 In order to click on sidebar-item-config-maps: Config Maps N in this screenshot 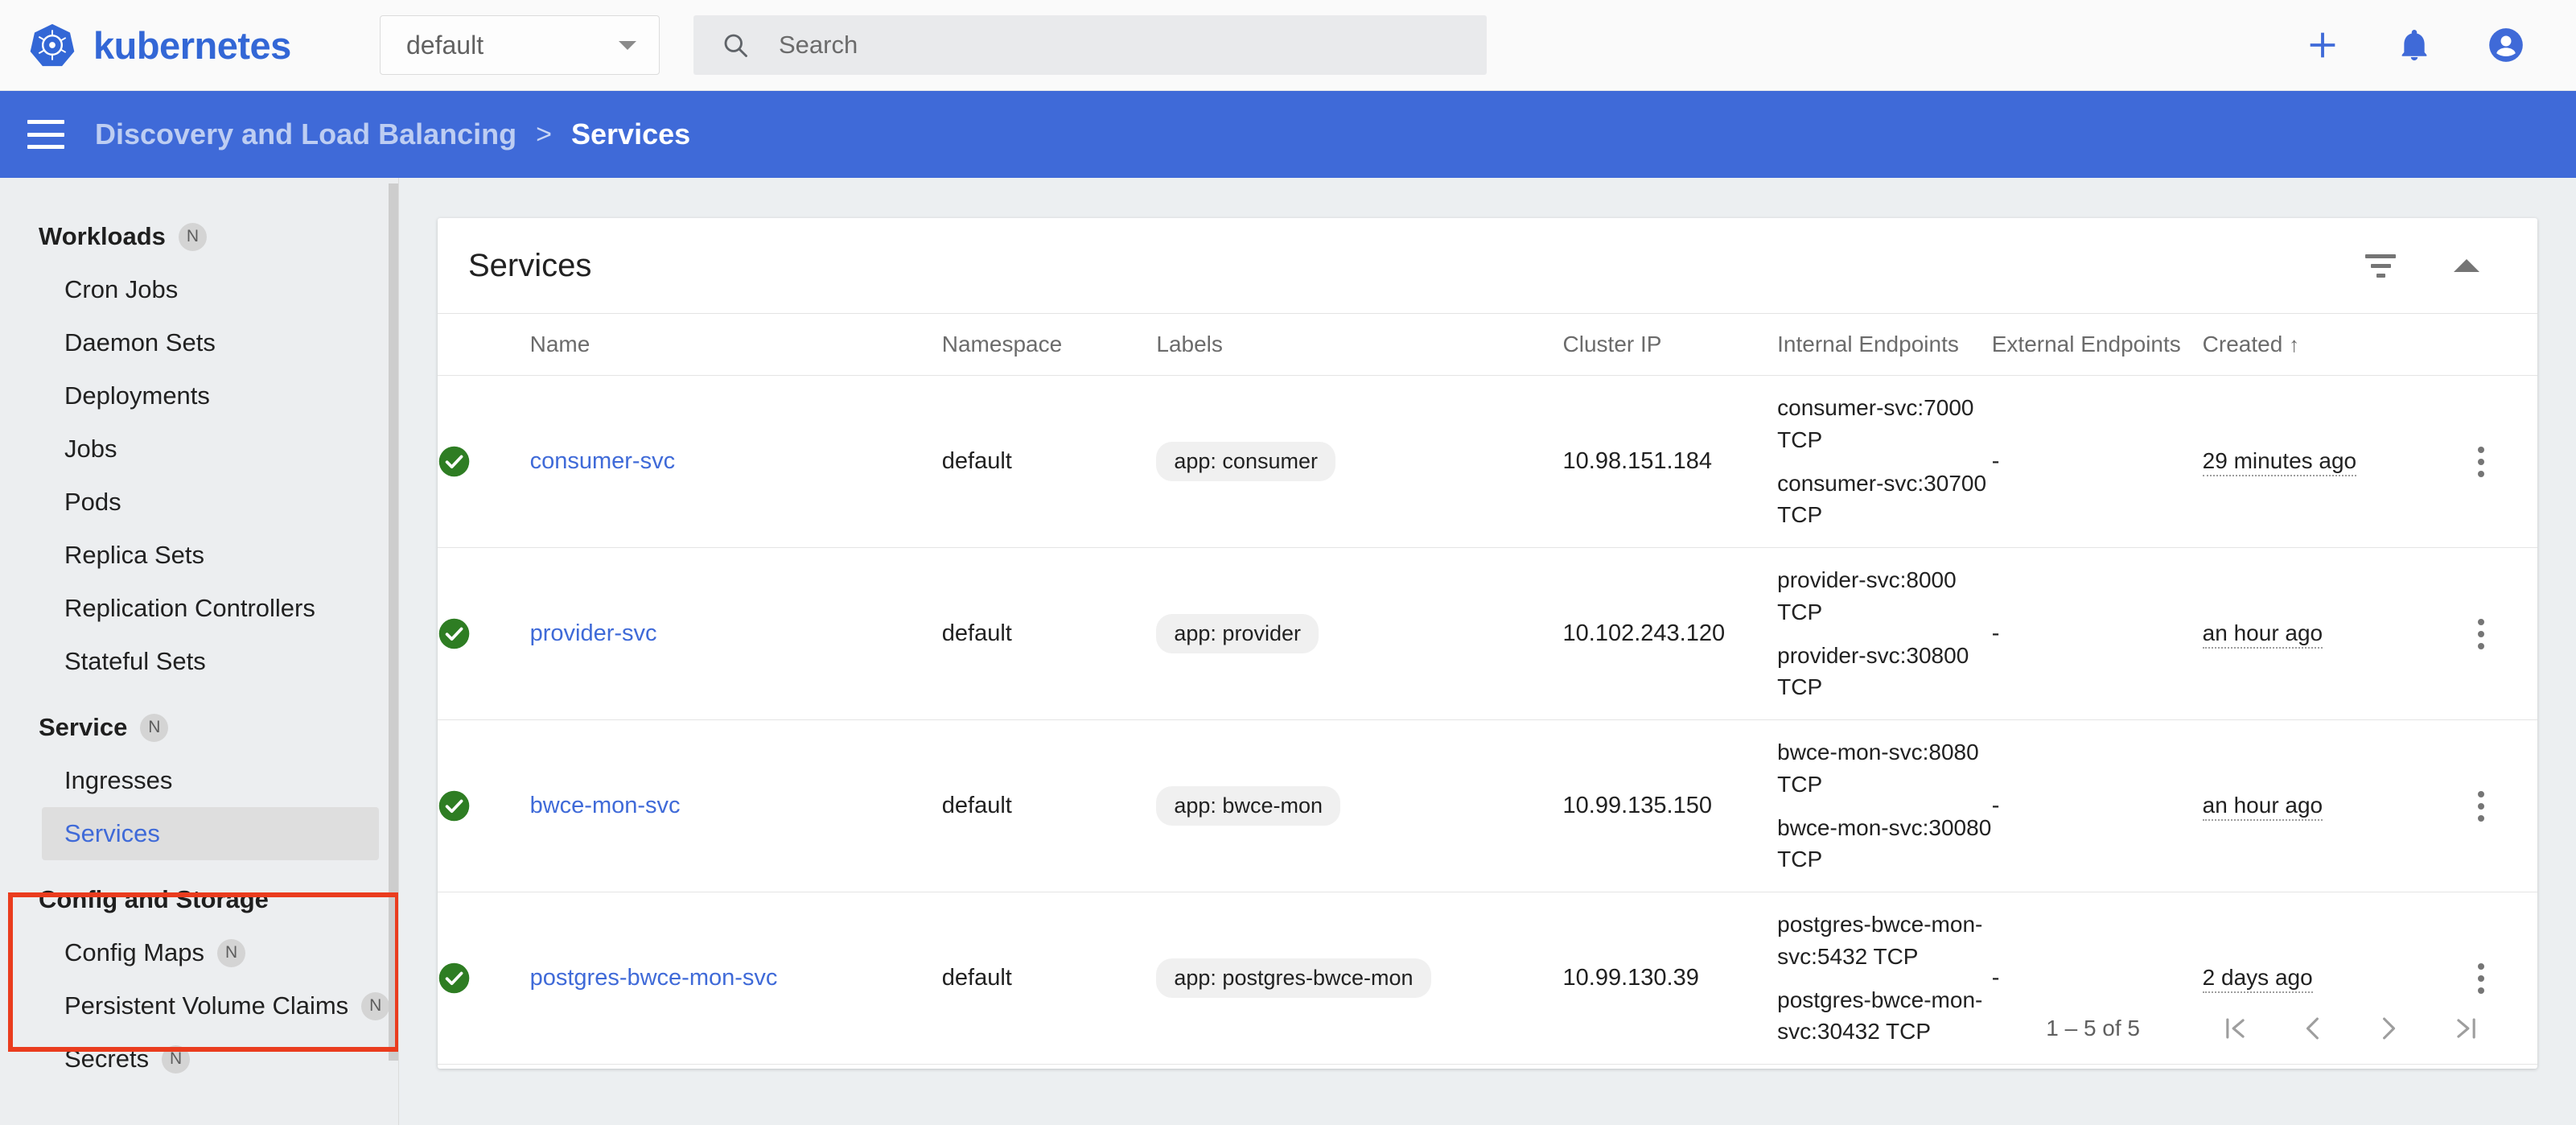, I will do `click(199, 952)`.